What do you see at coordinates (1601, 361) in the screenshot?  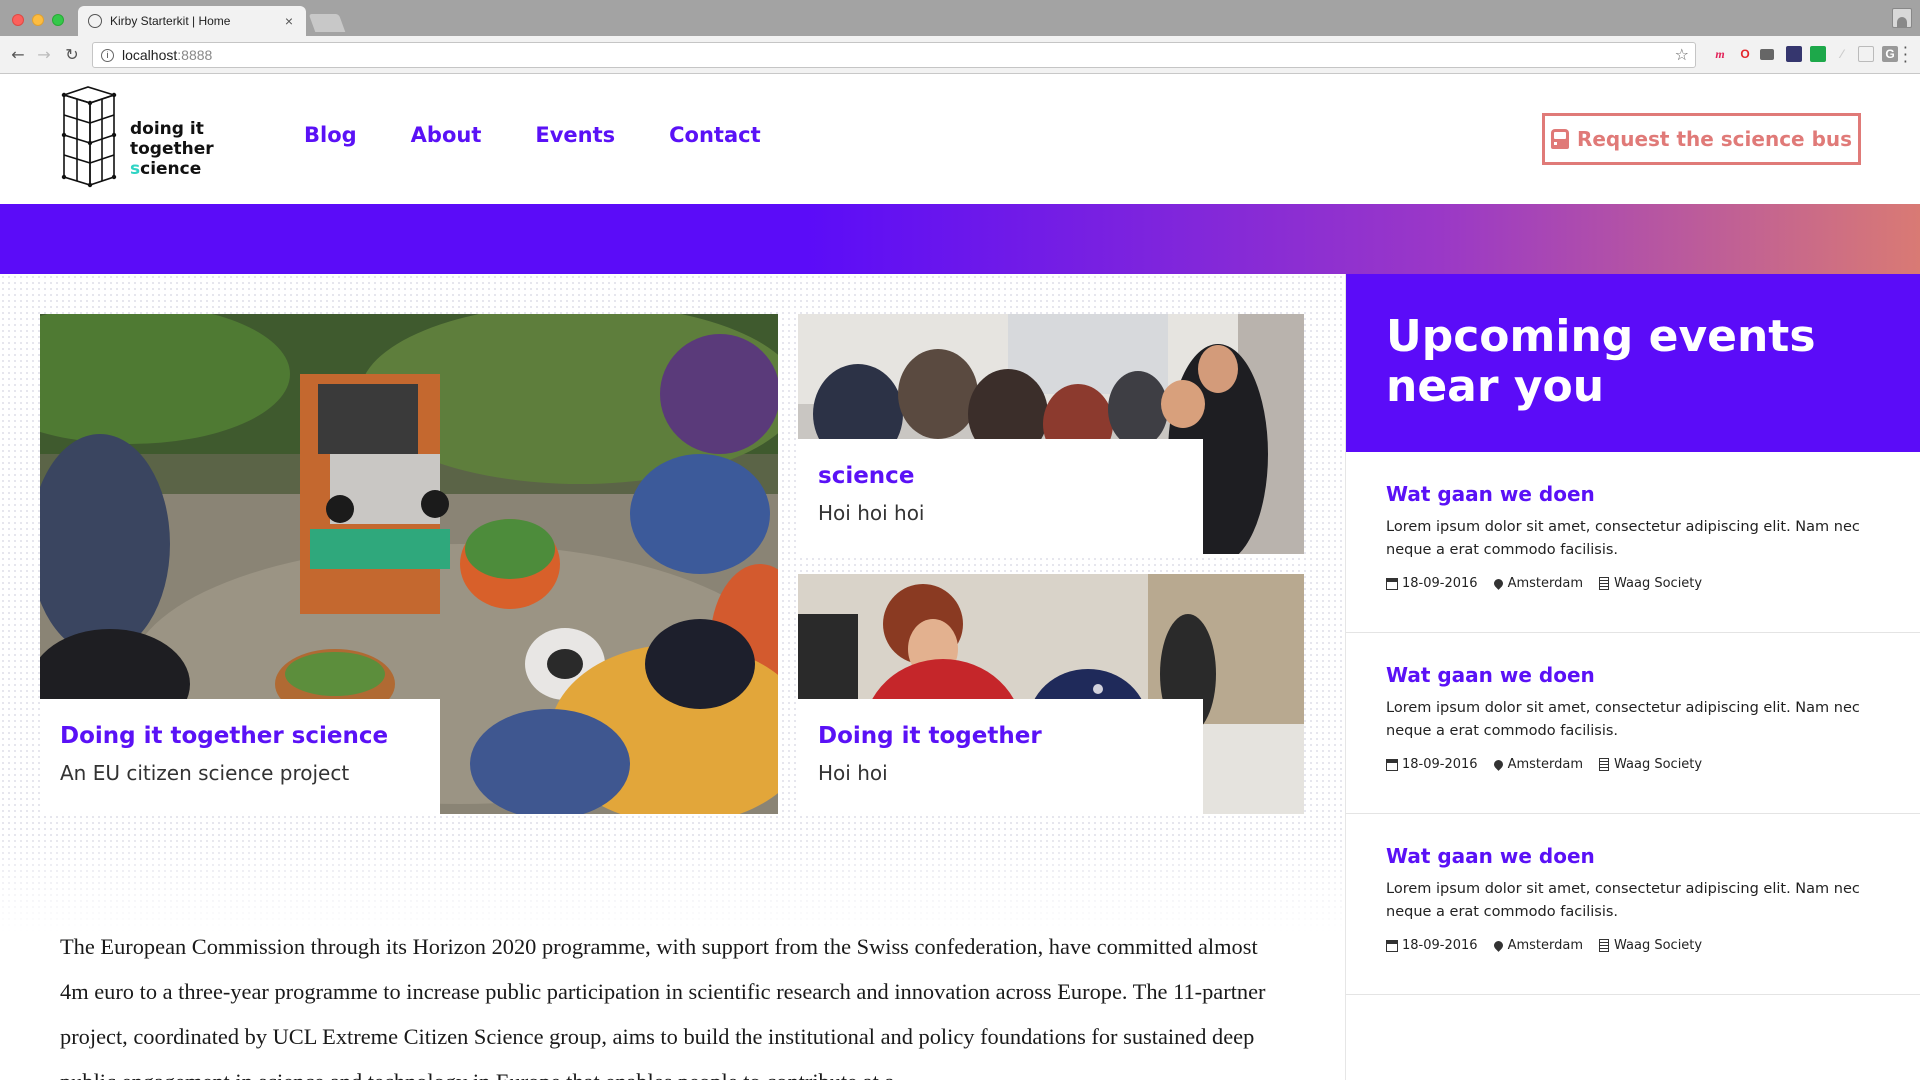 I see `sidebar-title: Upcoming events near you` at bounding box center [1601, 361].